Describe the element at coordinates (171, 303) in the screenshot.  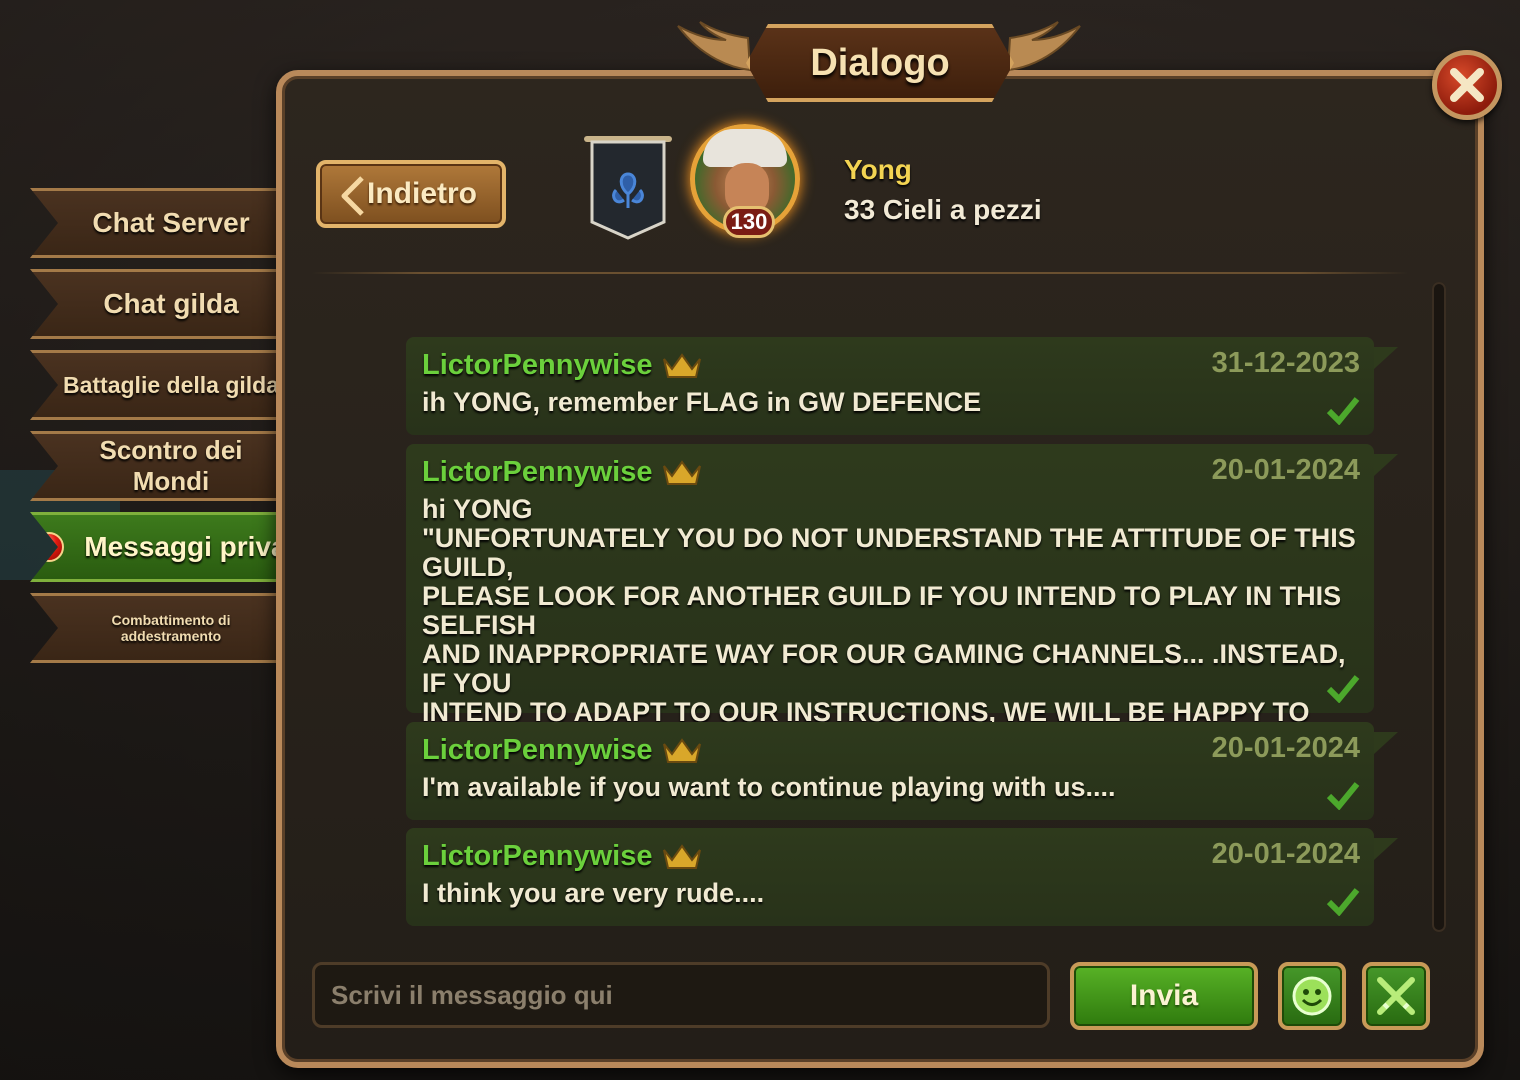
I see `tab-label: Chat gilda` at that location.